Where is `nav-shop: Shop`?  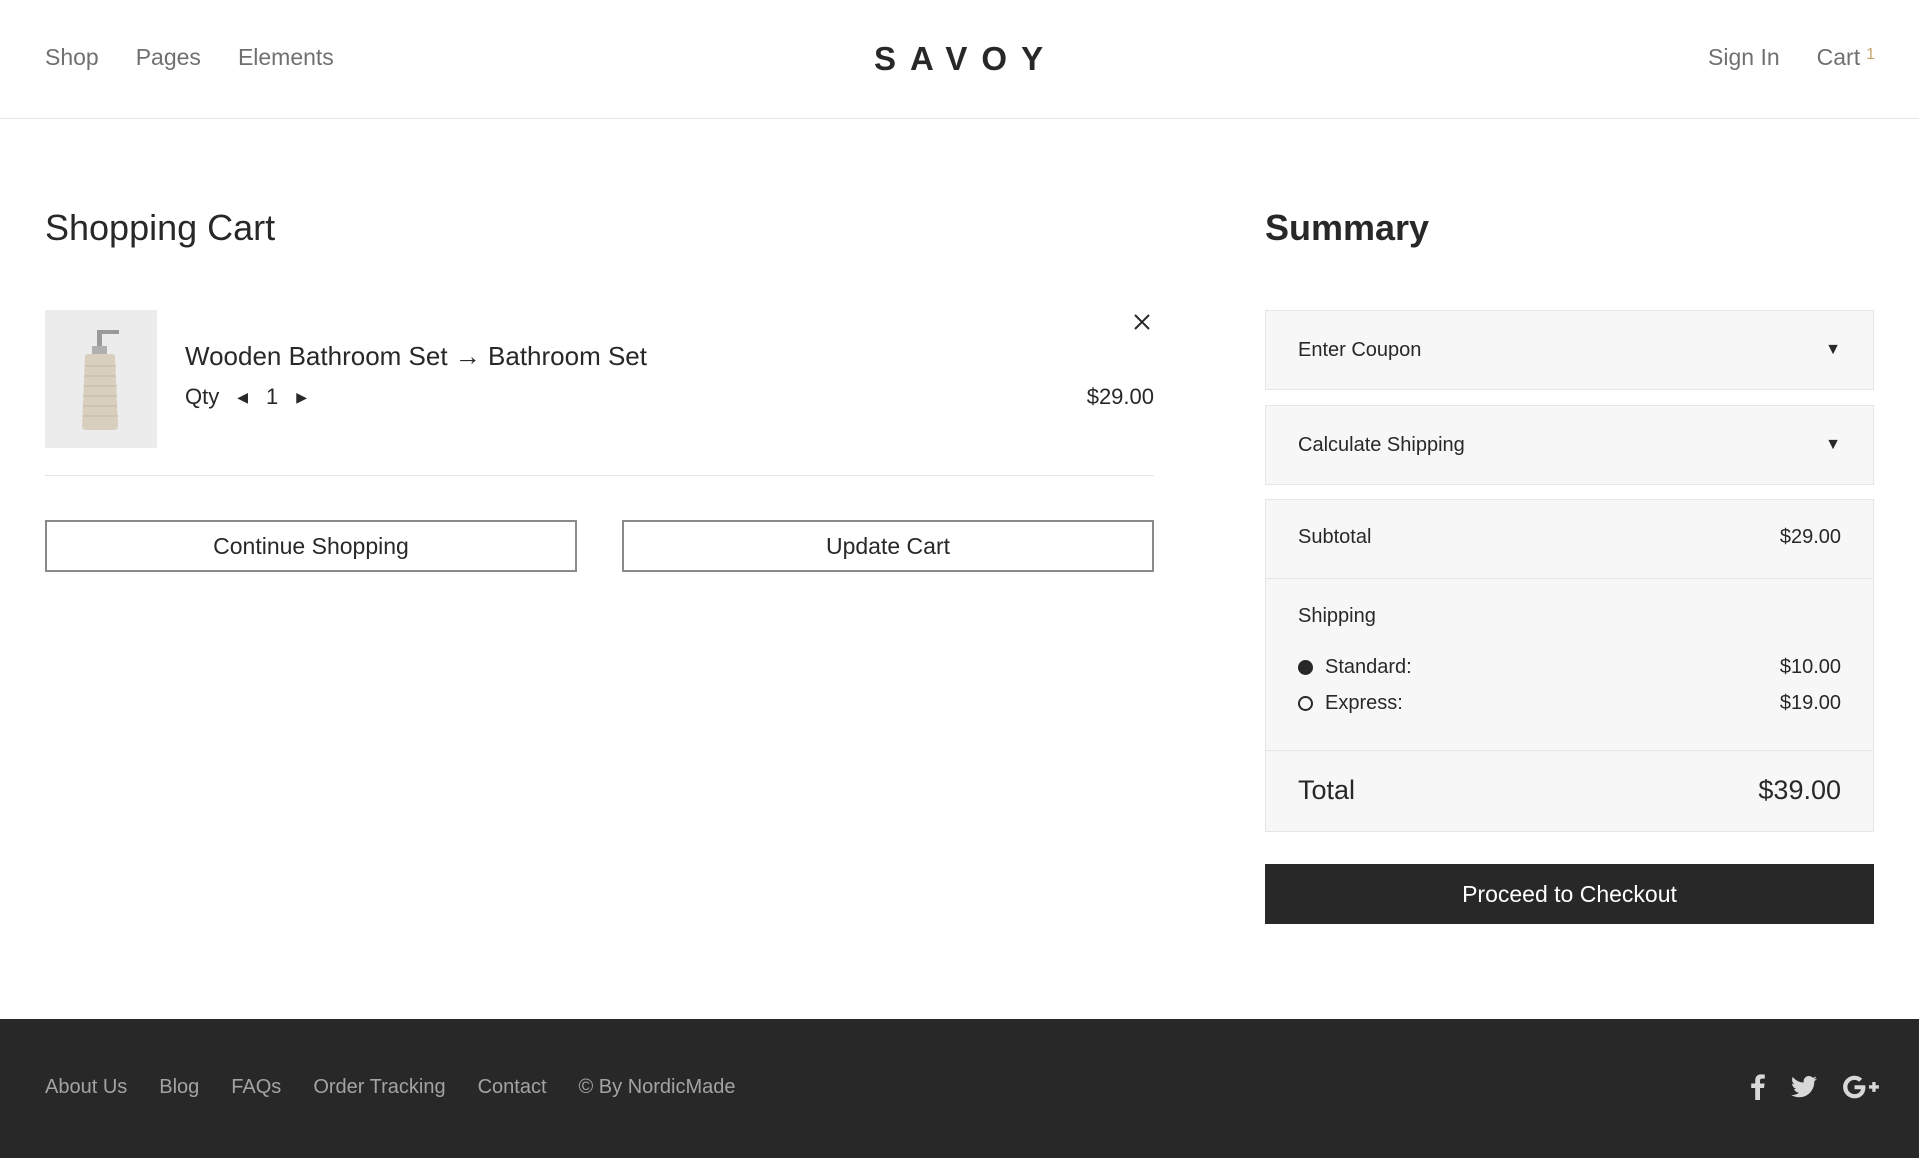
nav-shop: Shop is located at coordinates (72, 57).